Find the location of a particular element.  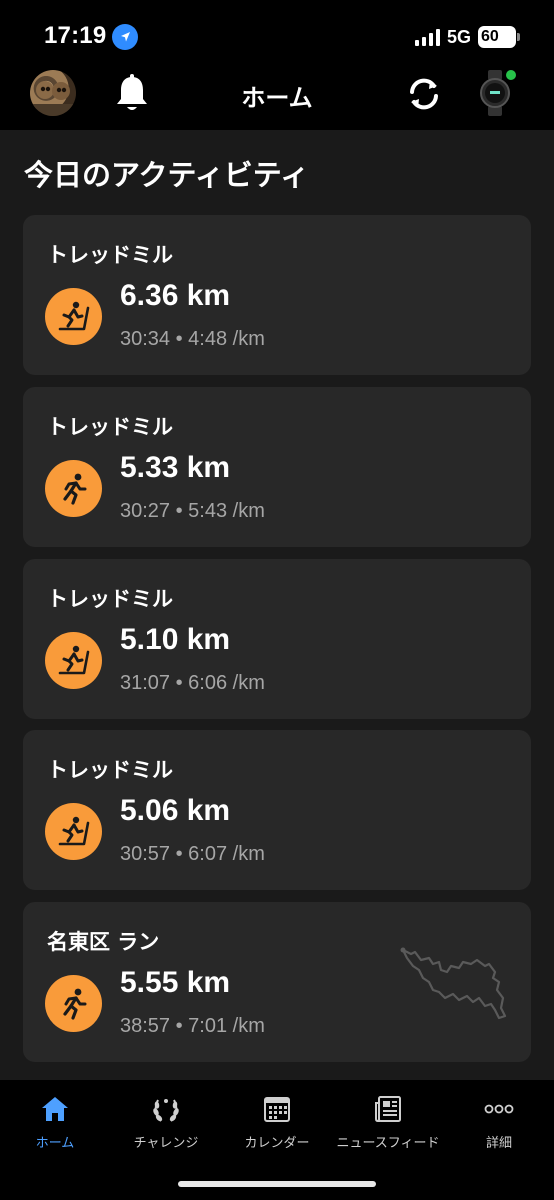

watch-connected-indicator is located at coordinates (511, 75).